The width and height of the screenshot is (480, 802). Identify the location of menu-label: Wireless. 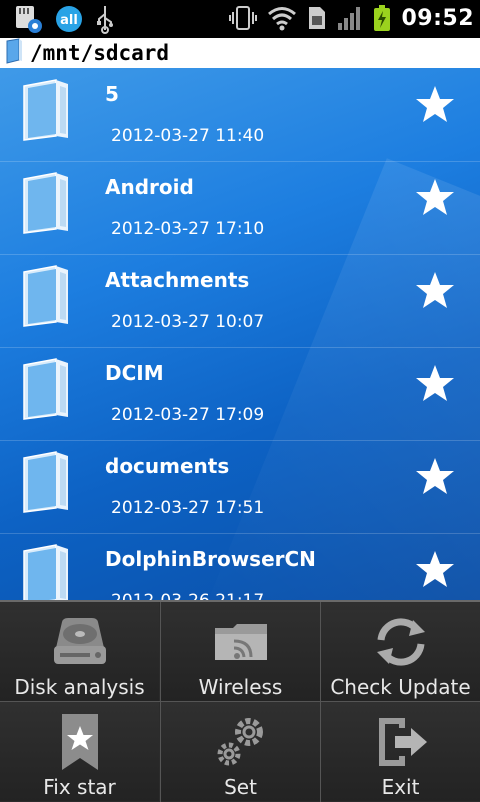
(240, 687).